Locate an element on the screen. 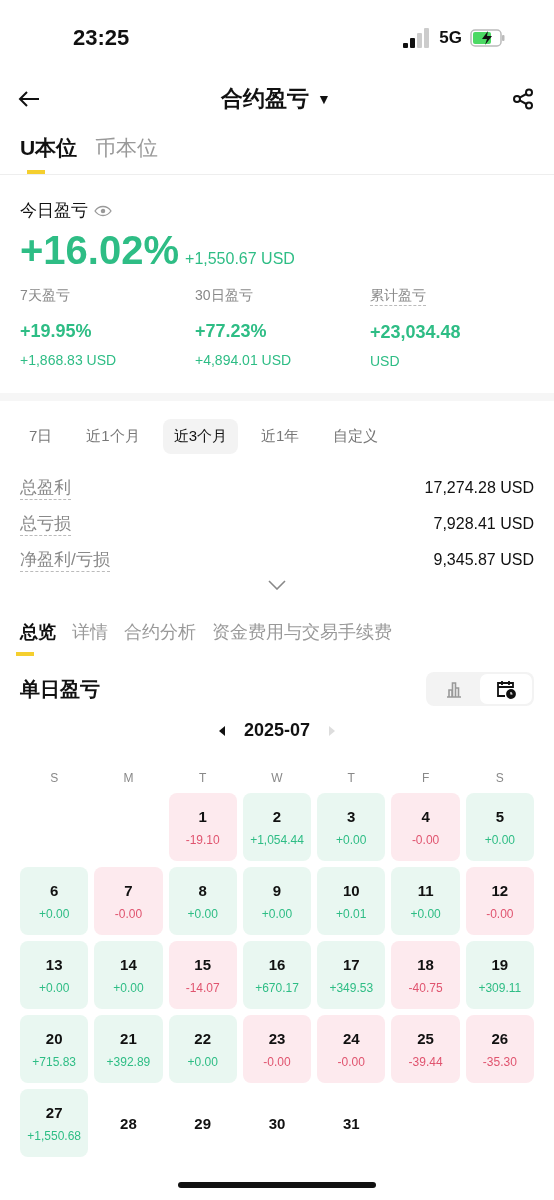  calendar-day: 7 -0.00 is located at coordinates (128, 901).